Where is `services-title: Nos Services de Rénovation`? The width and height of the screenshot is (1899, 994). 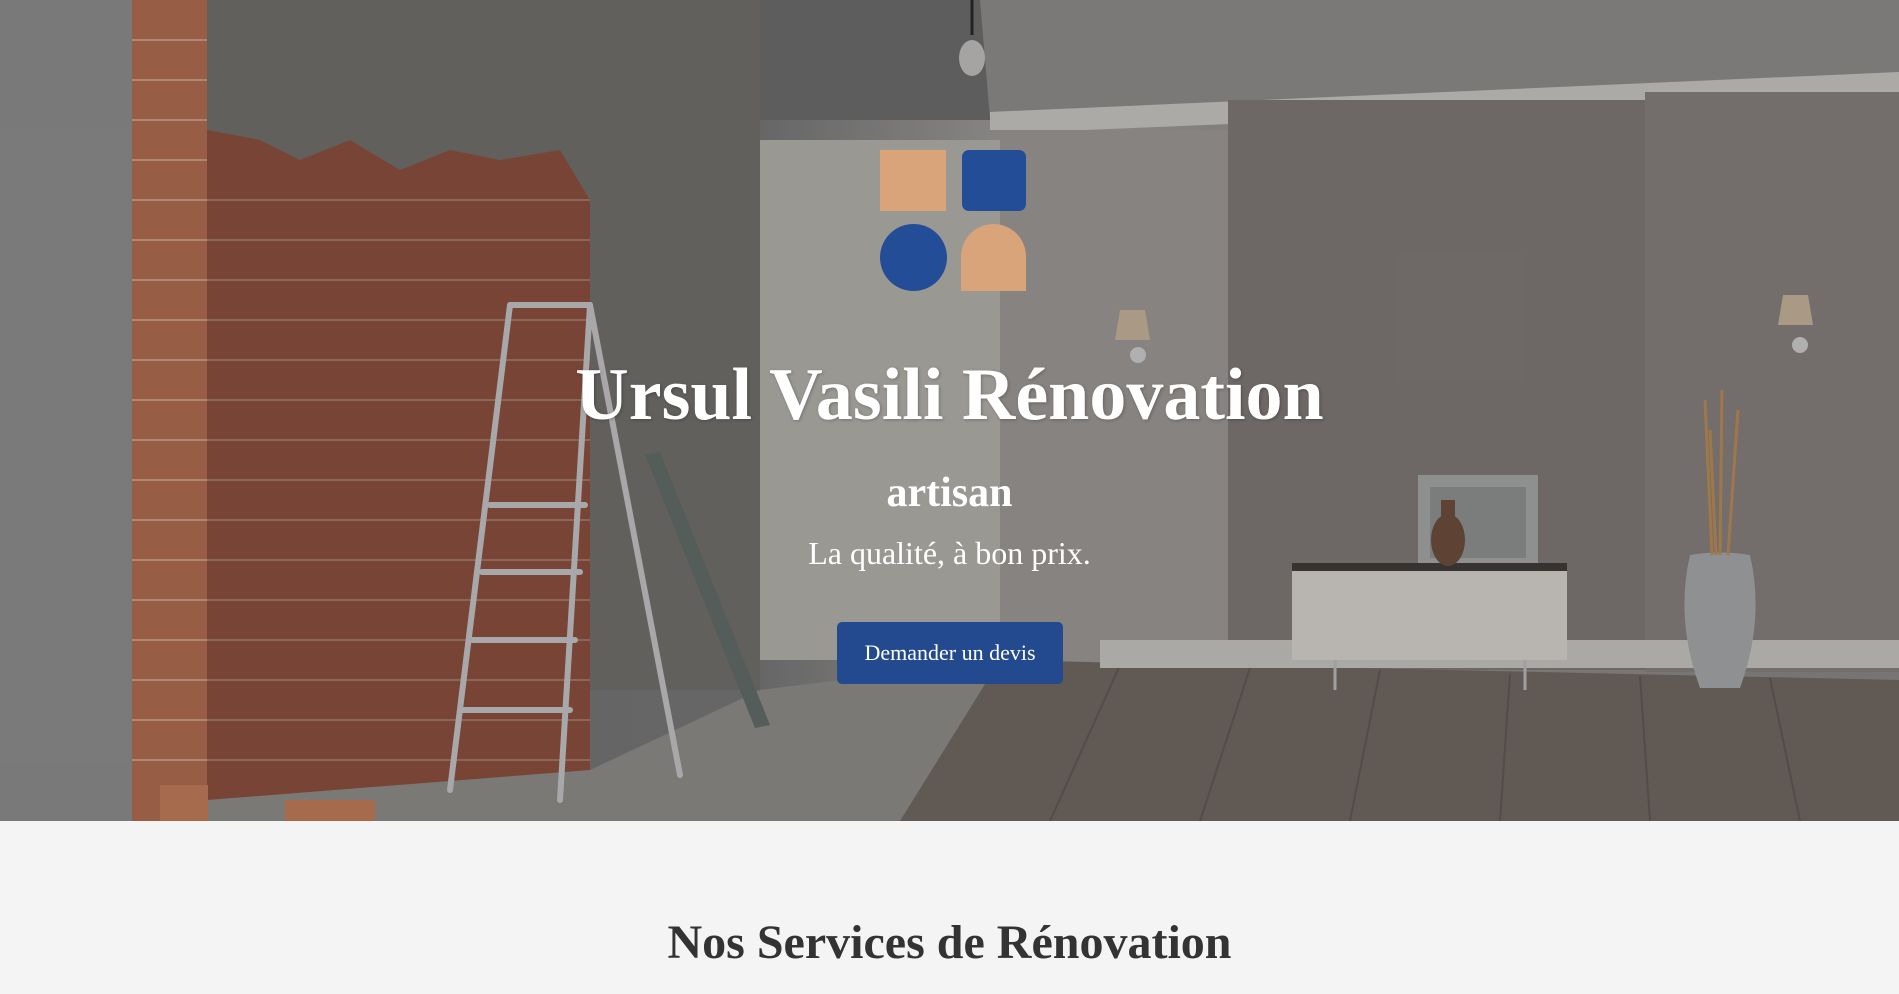
services-title: Nos Services de Rénovation is located at coordinates (949, 942).